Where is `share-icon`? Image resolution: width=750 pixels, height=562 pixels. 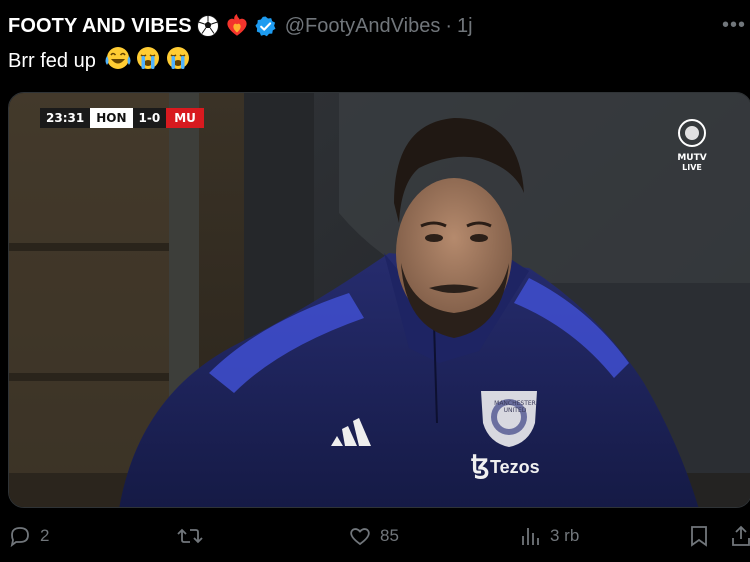
share-icon is located at coordinates (741, 535).